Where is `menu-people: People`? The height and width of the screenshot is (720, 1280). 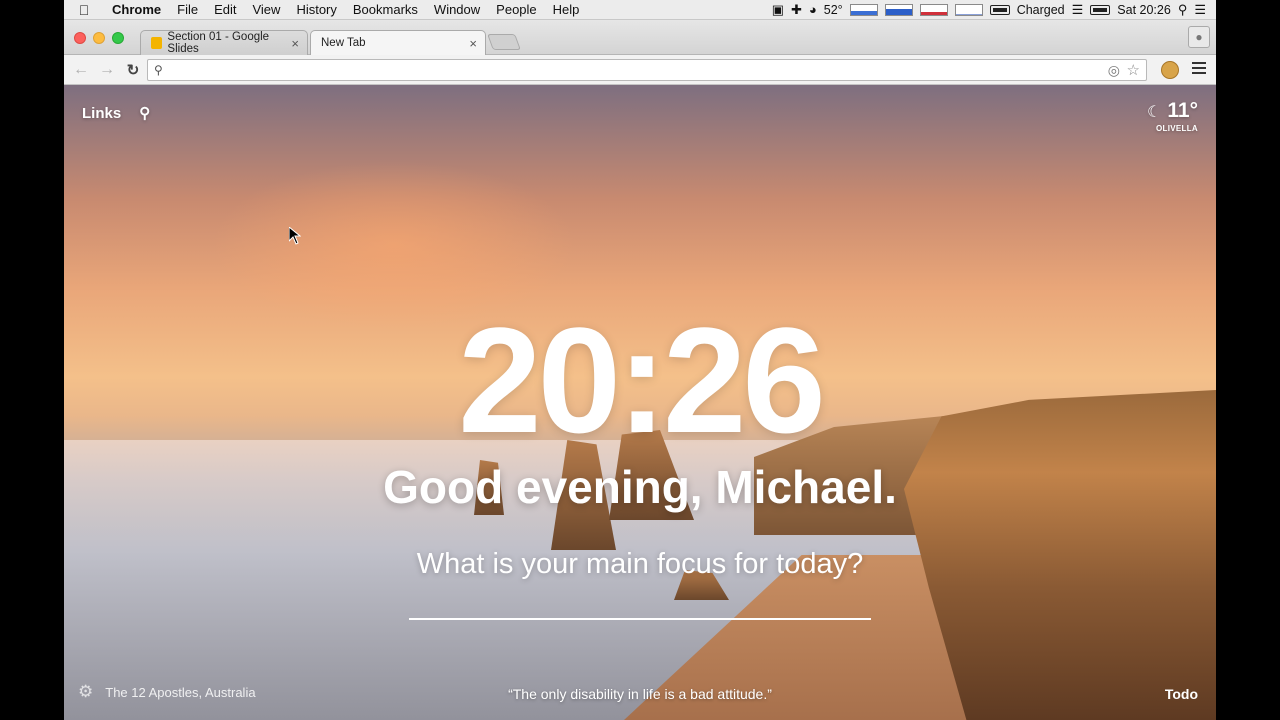 menu-people: People is located at coordinates (516, 10).